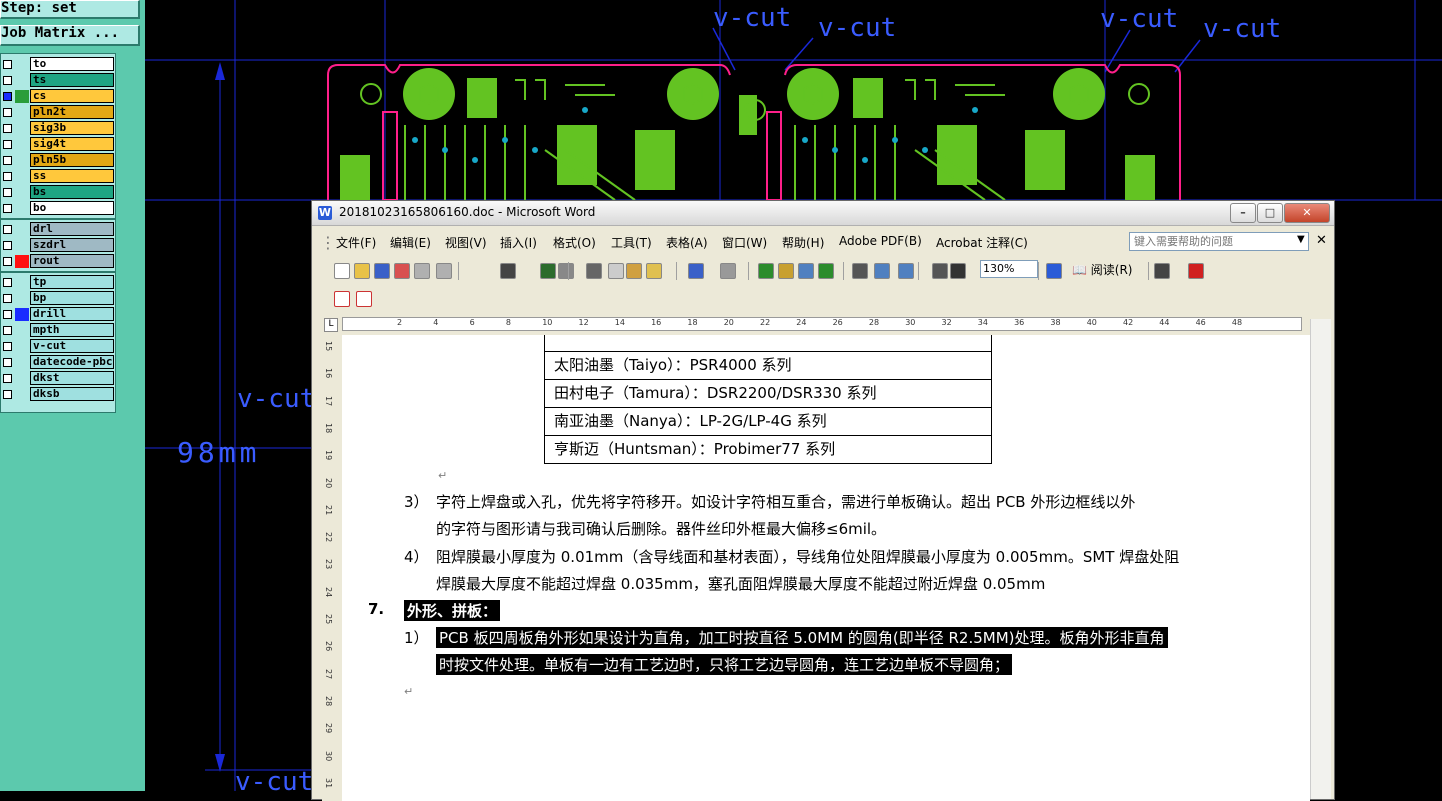 The height and width of the screenshot is (801, 1442). I want to click on layer-name: bp, so click(72, 298).